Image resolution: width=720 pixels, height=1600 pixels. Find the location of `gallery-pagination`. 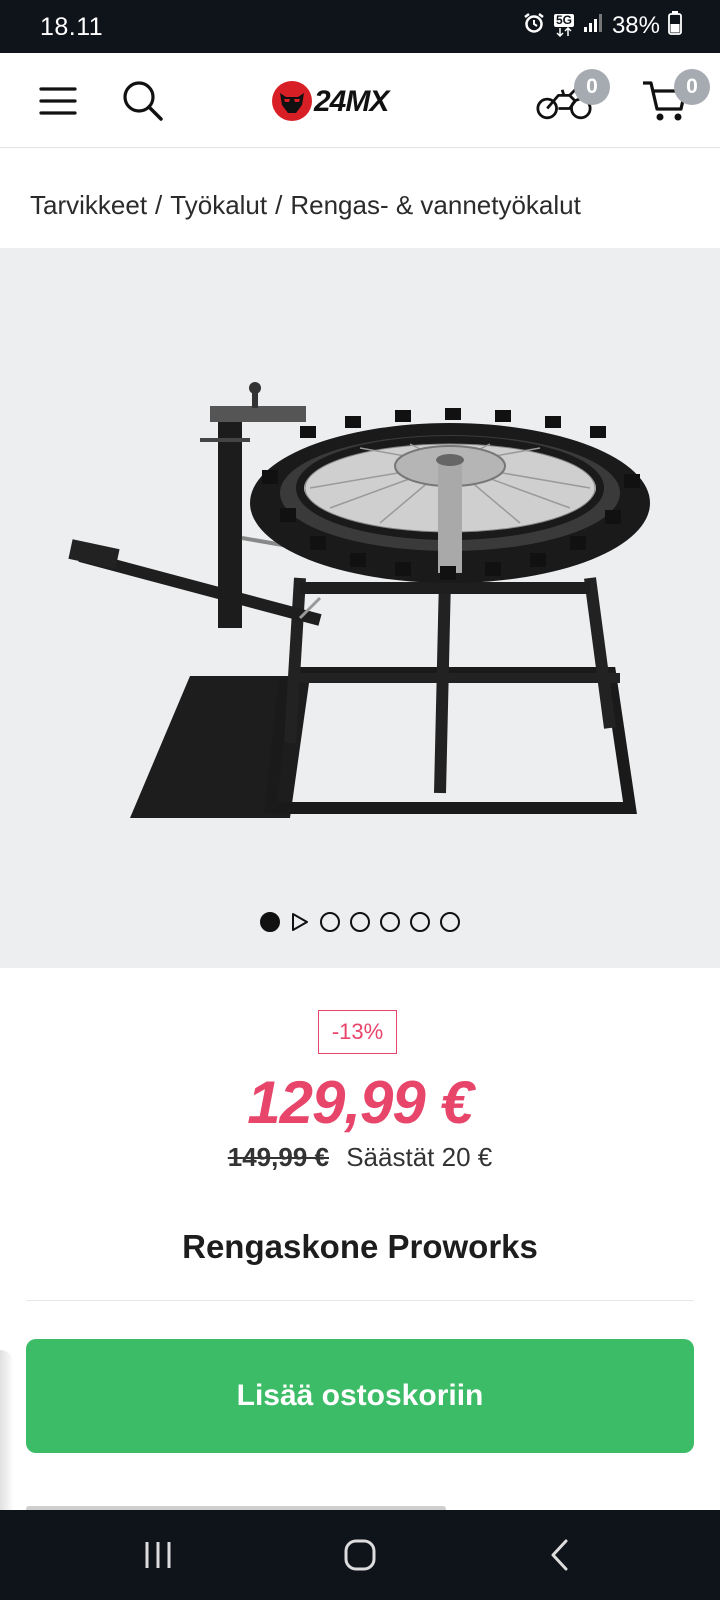

gallery-pagination is located at coordinates (360, 922).